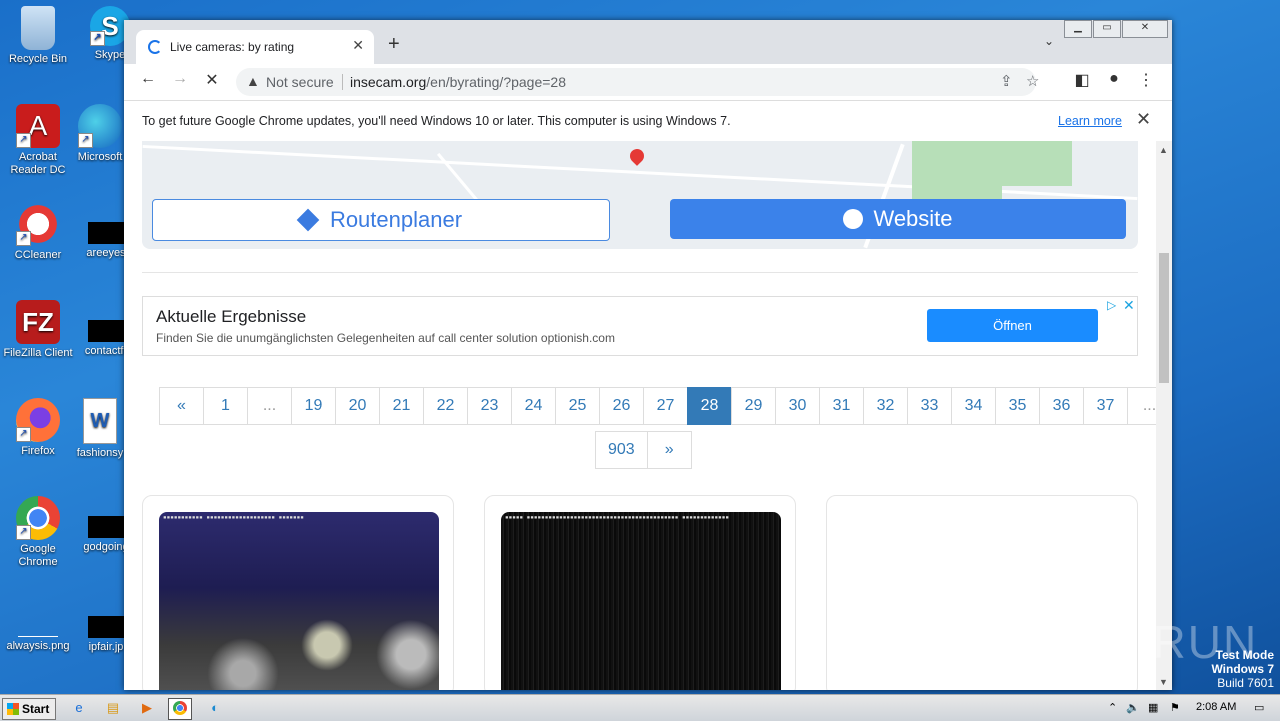  Describe the element at coordinates (797, 406) in the screenshot. I see `page-link: 30` at that location.